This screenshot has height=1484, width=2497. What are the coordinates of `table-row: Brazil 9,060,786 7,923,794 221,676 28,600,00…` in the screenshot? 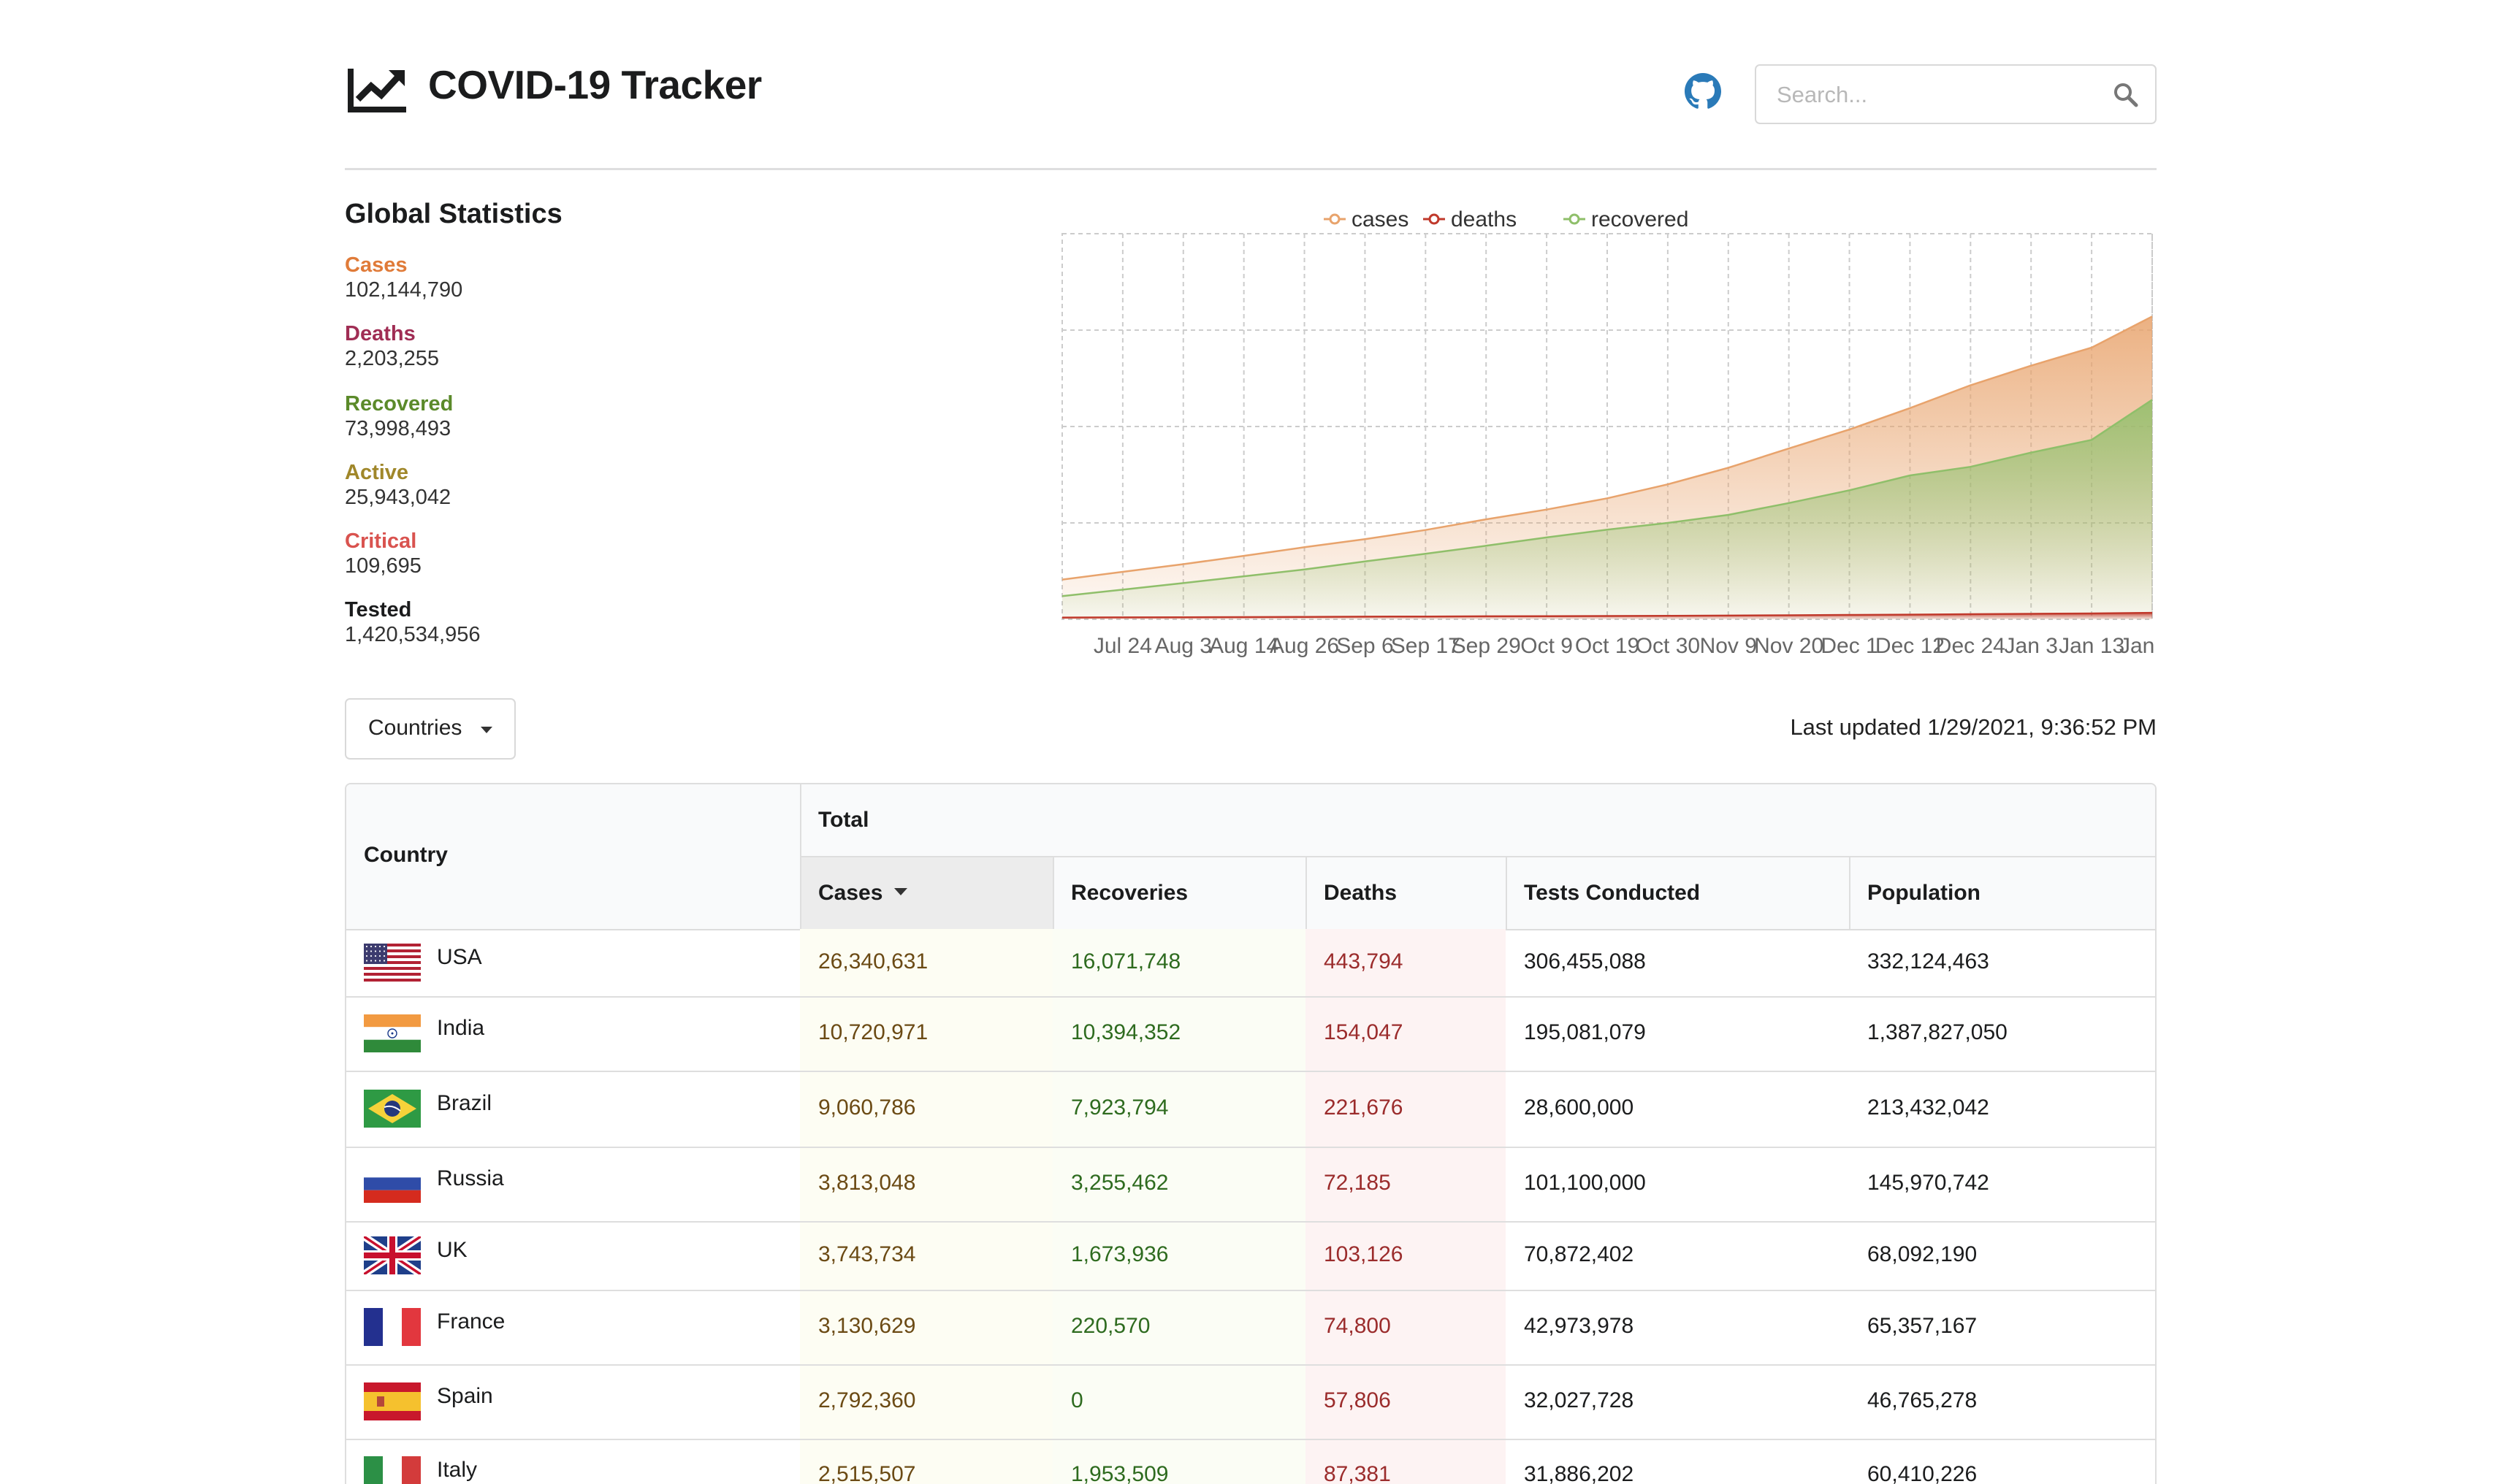 It's located at (1250, 1109).